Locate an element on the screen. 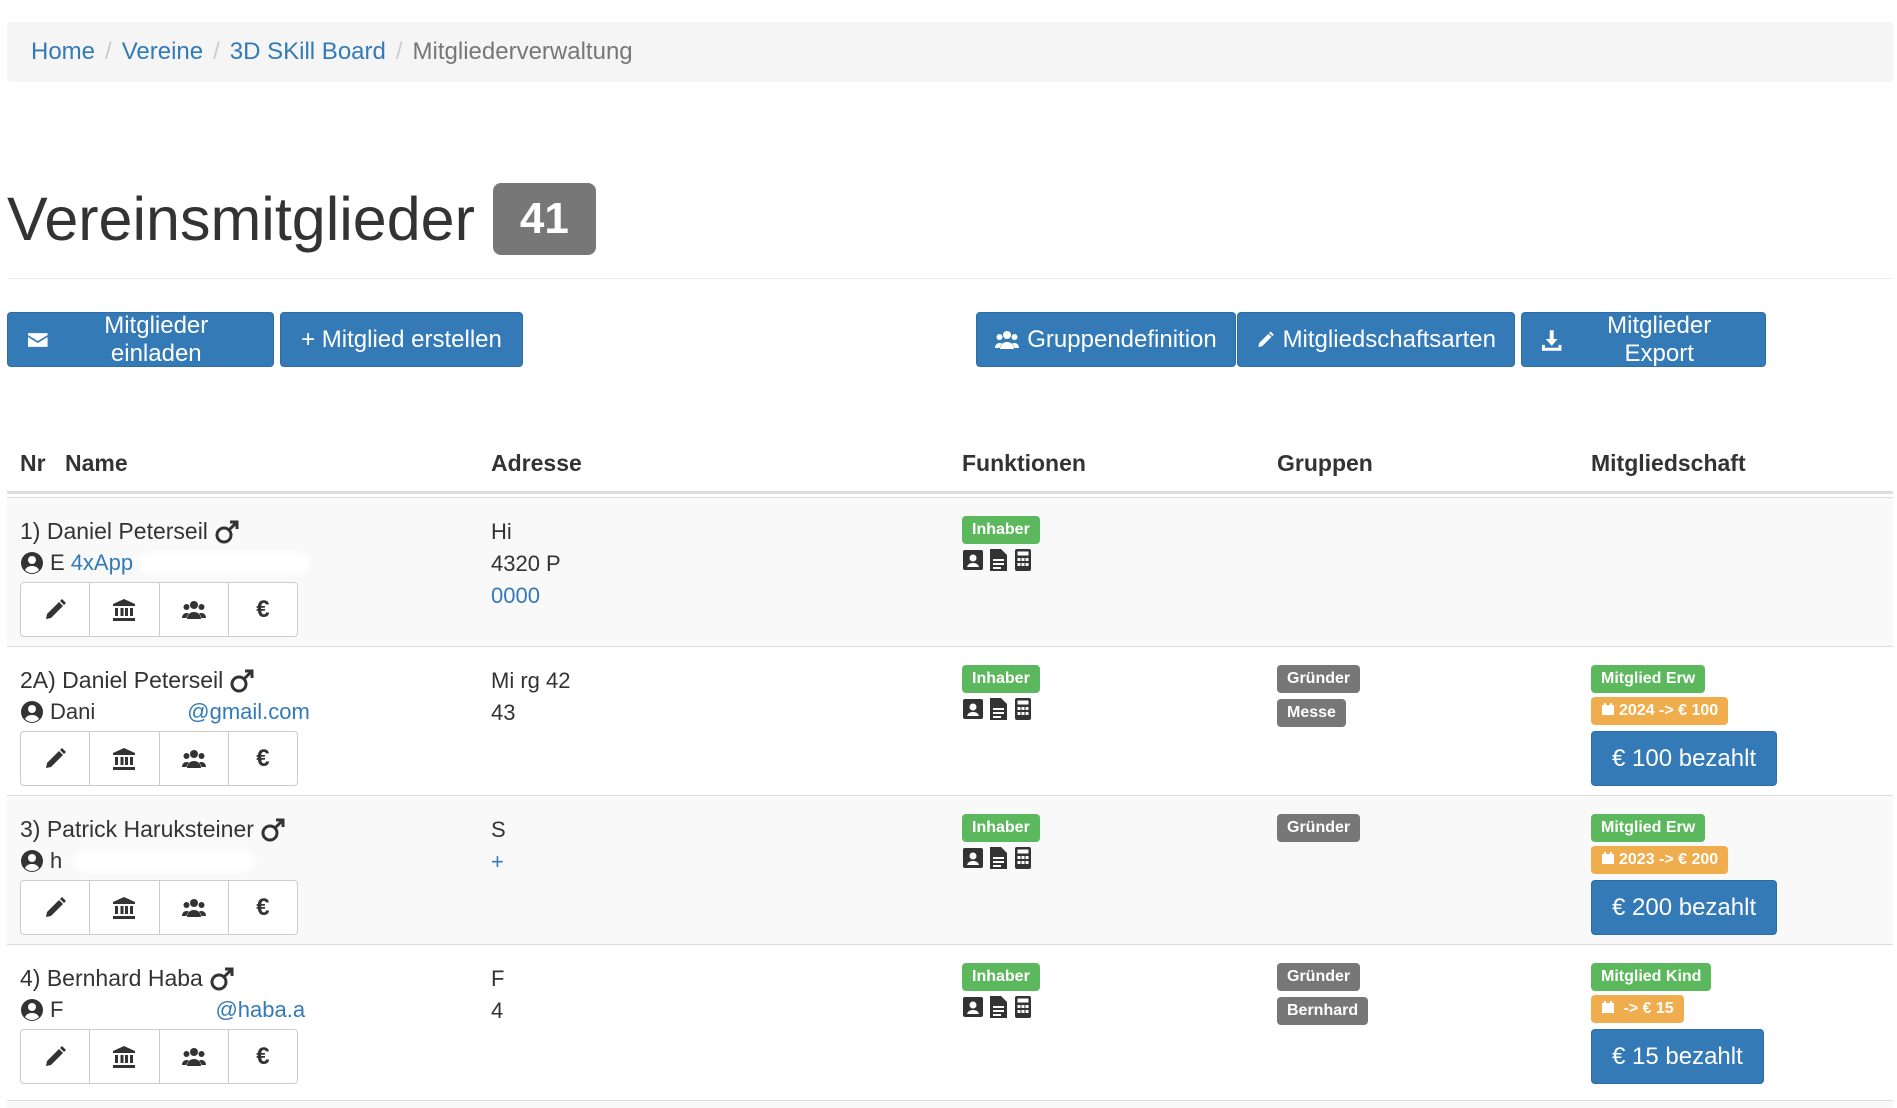  member-address: S + is located at coordinates (498, 846).